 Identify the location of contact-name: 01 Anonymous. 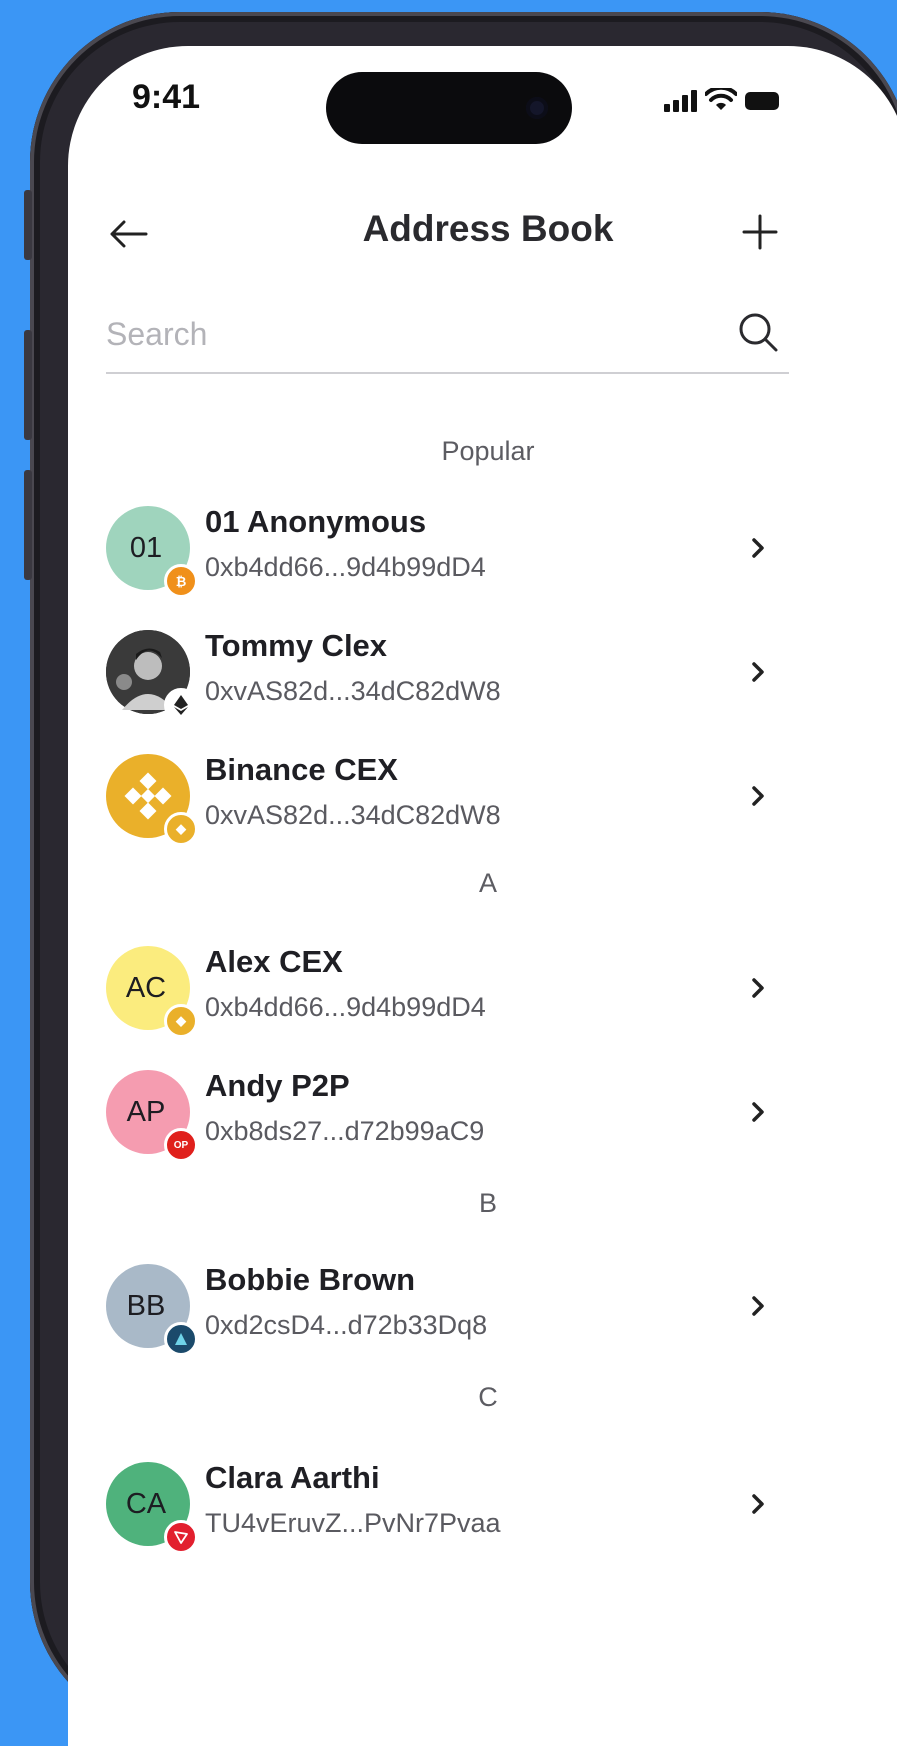
(316, 521).